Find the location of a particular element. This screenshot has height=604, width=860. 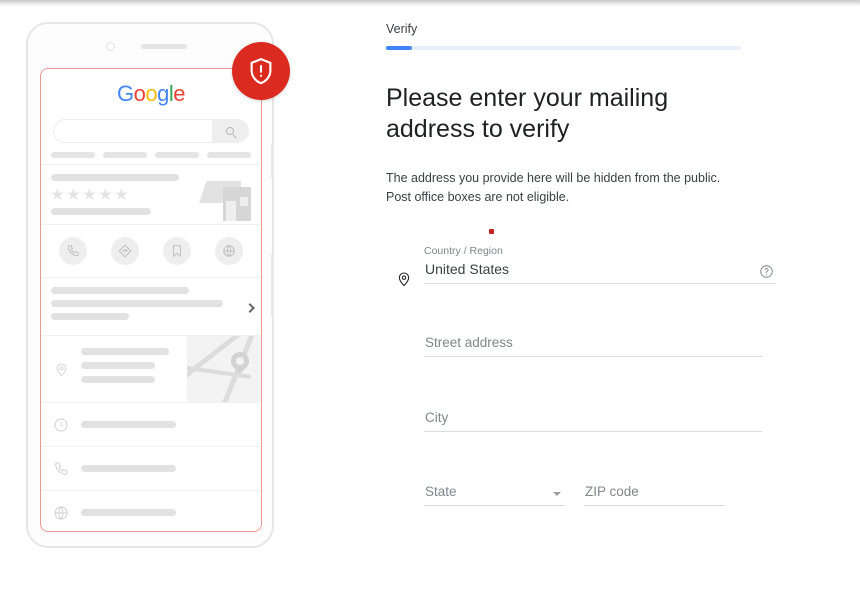

street-address-placeholder: Street address is located at coordinates (469, 343).